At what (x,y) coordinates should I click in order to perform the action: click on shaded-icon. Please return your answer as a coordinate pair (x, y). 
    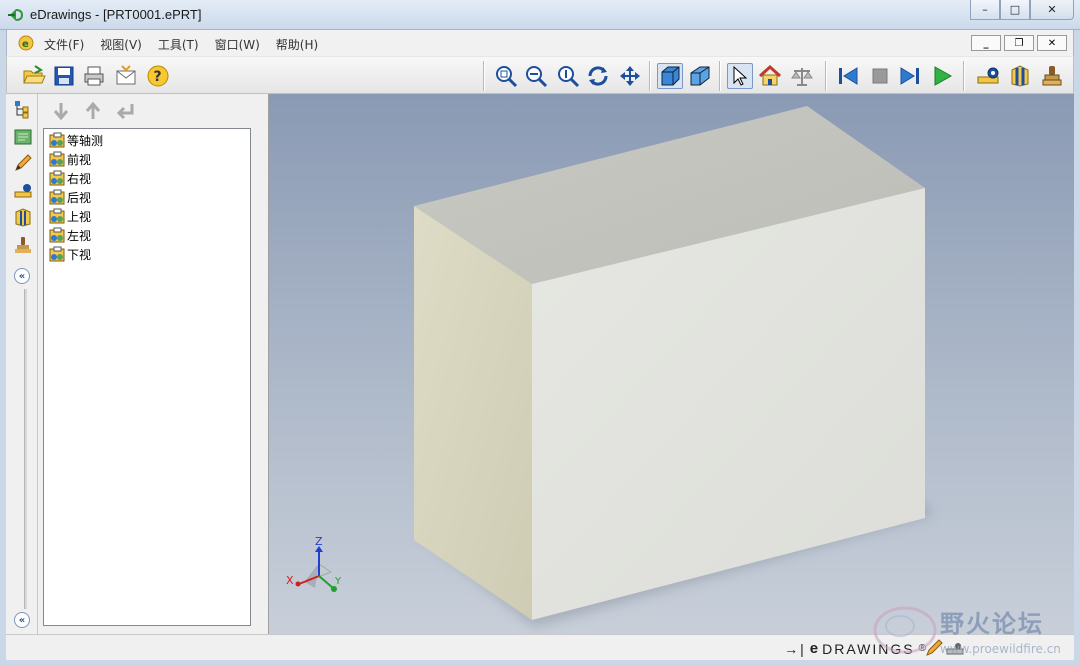
    Looking at the image, I should click on (670, 76).